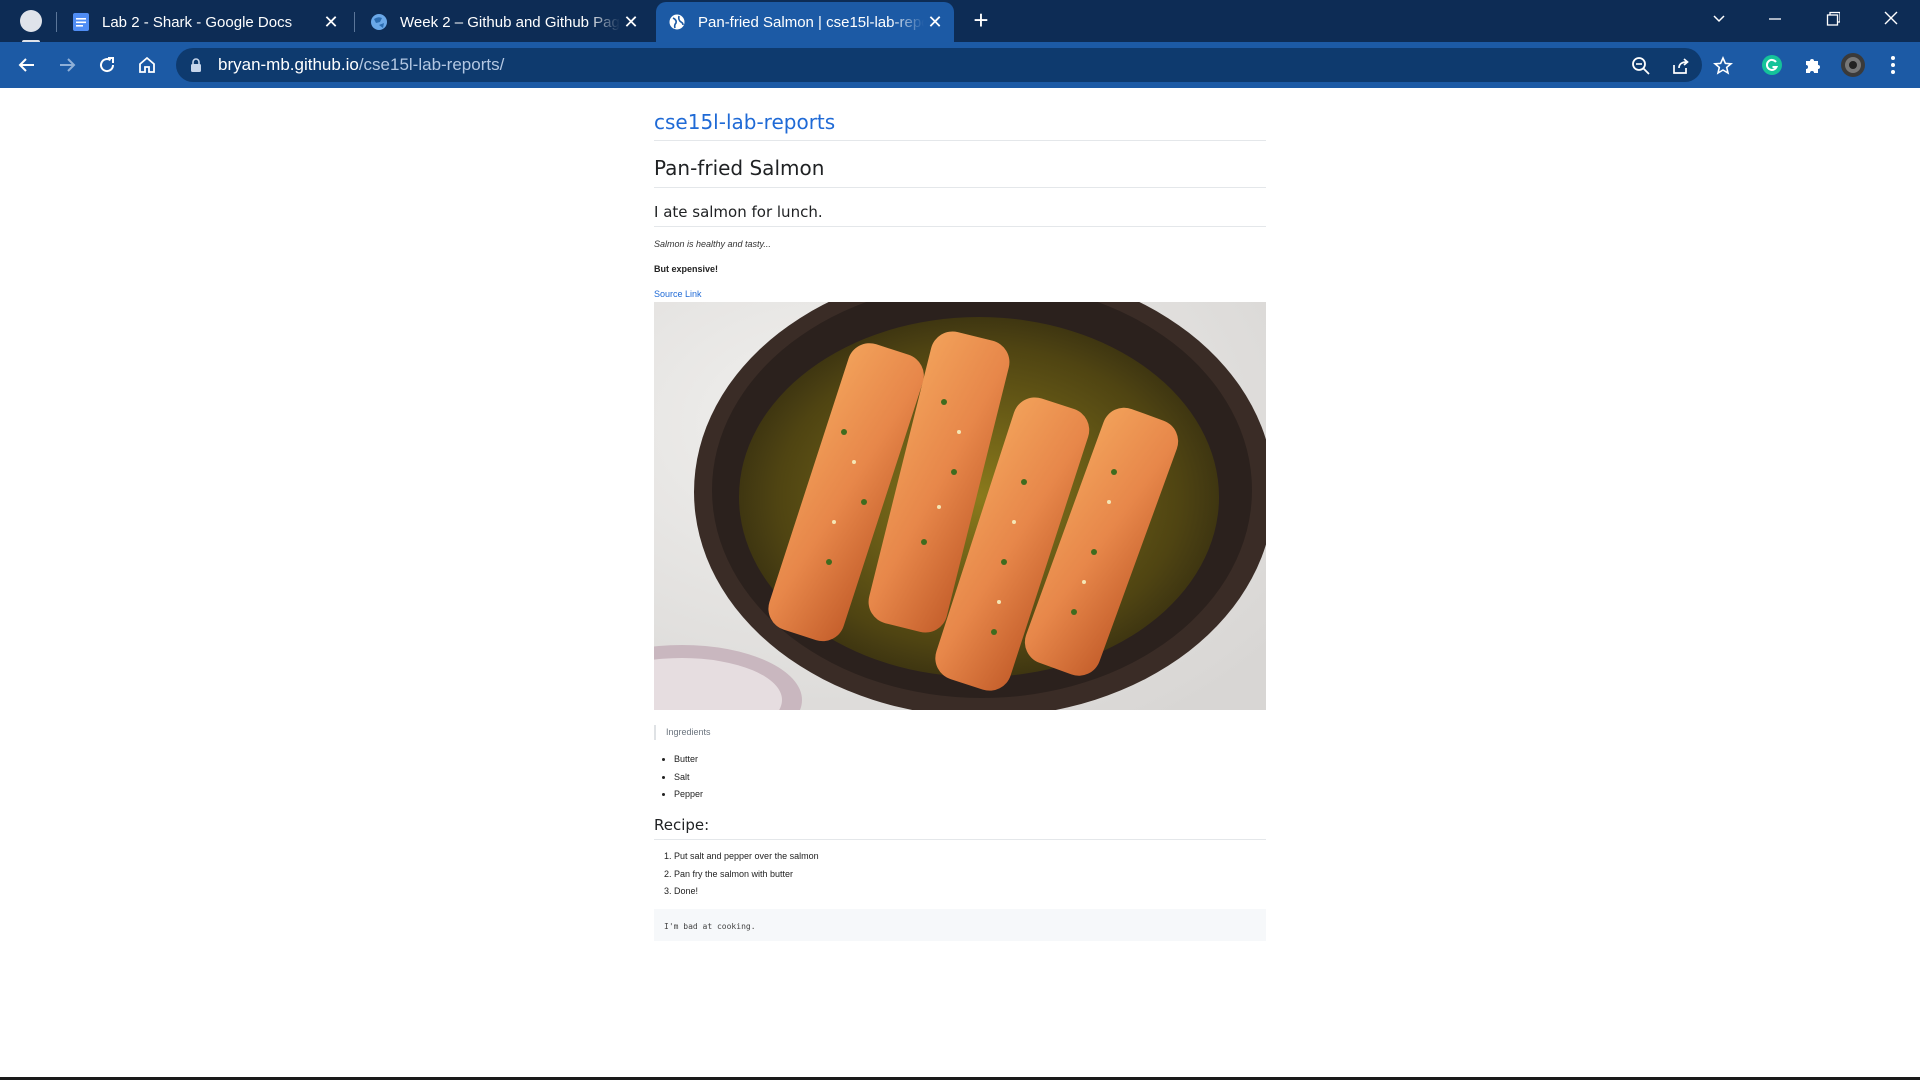 This screenshot has height=1080, width=1920. Describe the element at coordinates (688, 795) in the screenshot. I see `list-item: Pepper` at that location.